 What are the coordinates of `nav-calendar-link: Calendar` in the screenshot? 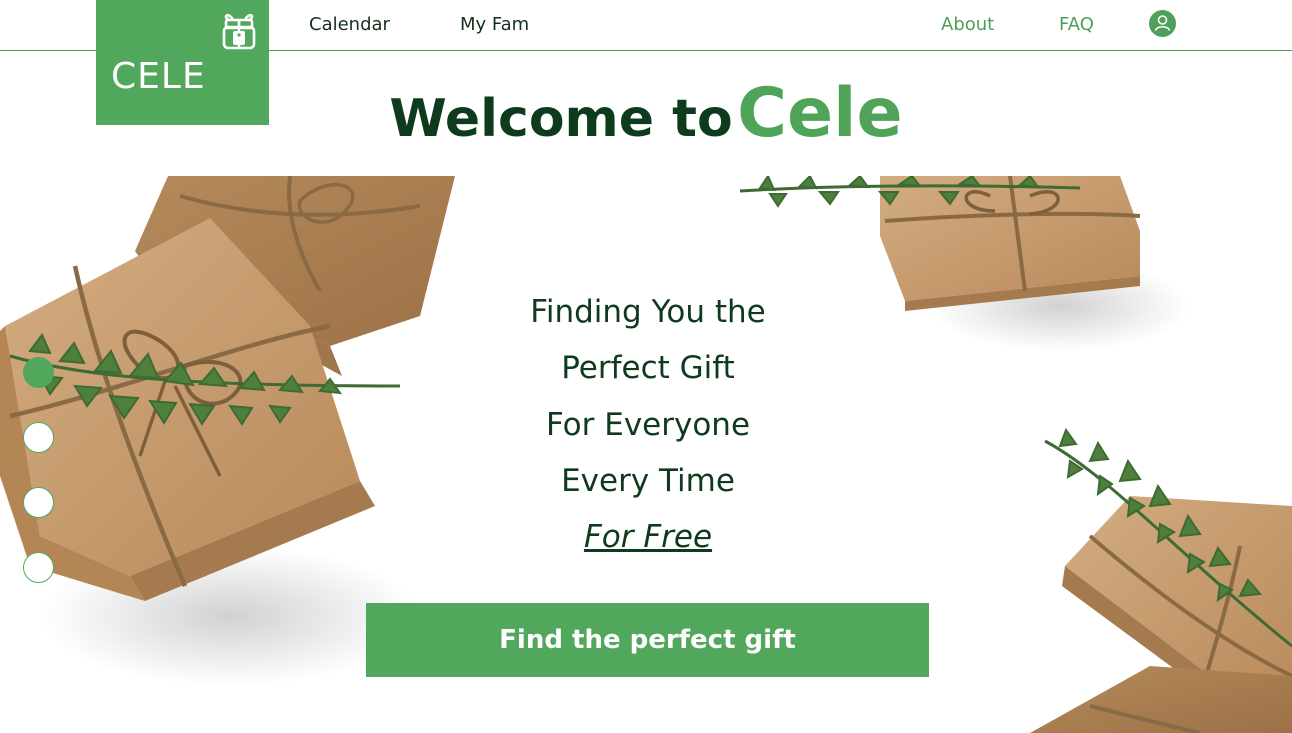 It's located at (349, 24).